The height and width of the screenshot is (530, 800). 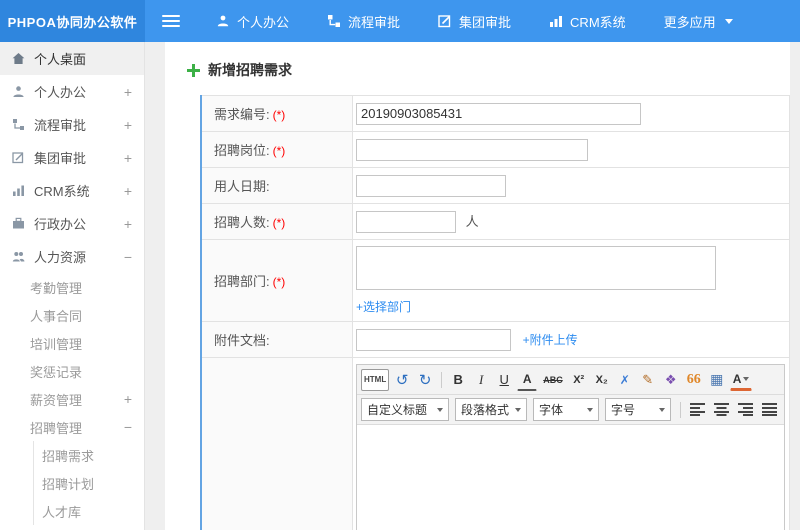 I want to click on sidebar-item-training-management: 培训管理, so click(x=72, y=343).